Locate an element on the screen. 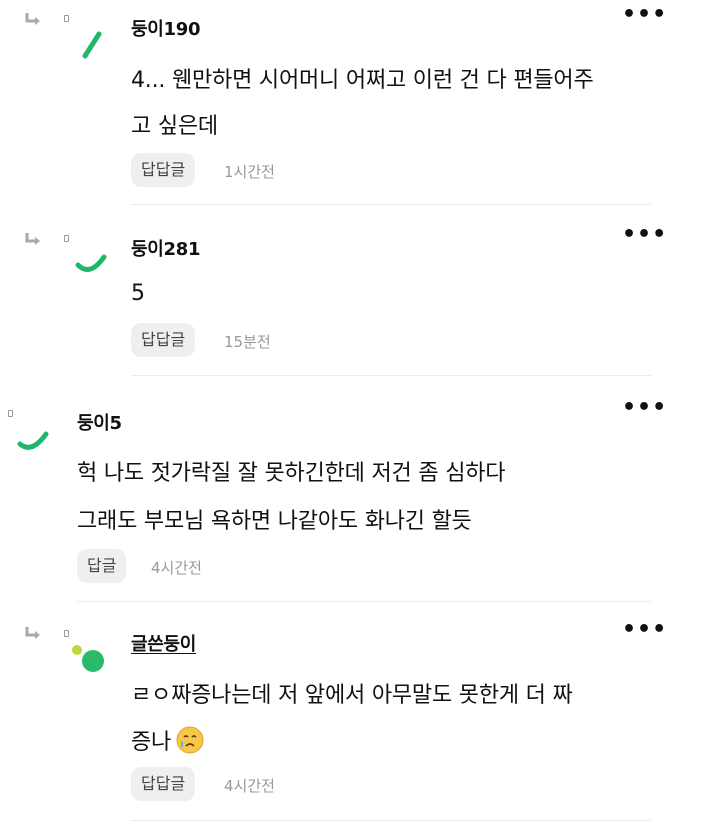 The width and height of the screenshot is (715, 837). comment-text: 증나 is located at coordinates (168, 742).